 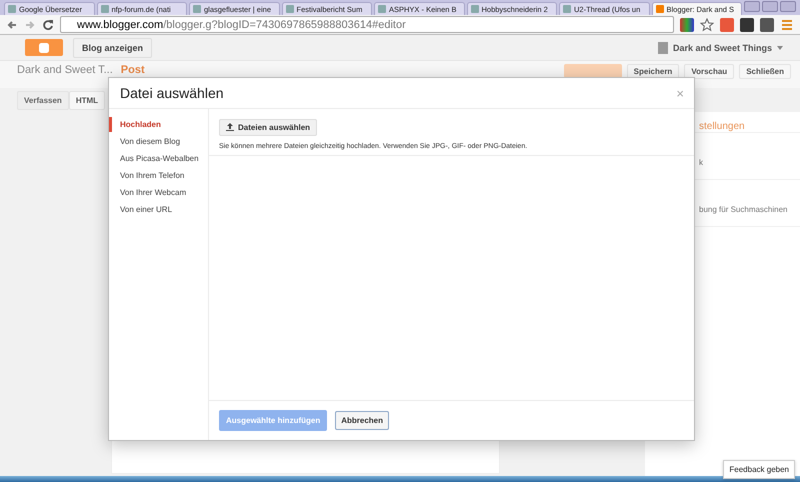 What do you see at coordinates (707, 25) in the screenshot?
I see `star-icon` at bounding box center [707, 25].